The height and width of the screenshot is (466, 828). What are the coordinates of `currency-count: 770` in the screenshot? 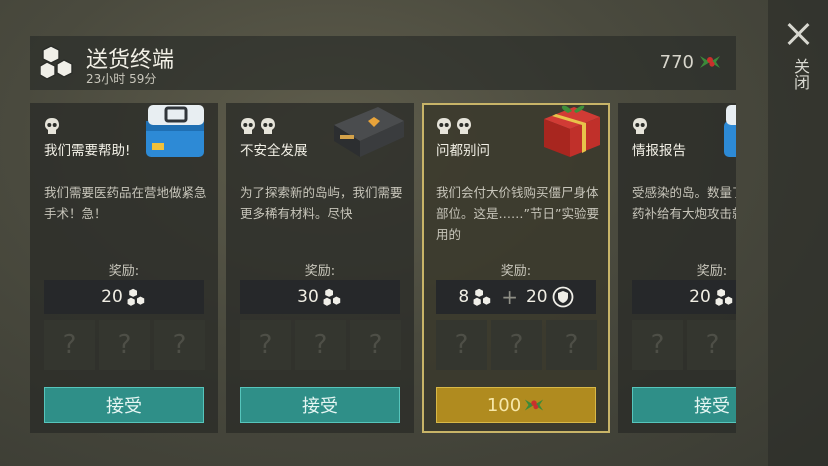 It's located at (676, 62).